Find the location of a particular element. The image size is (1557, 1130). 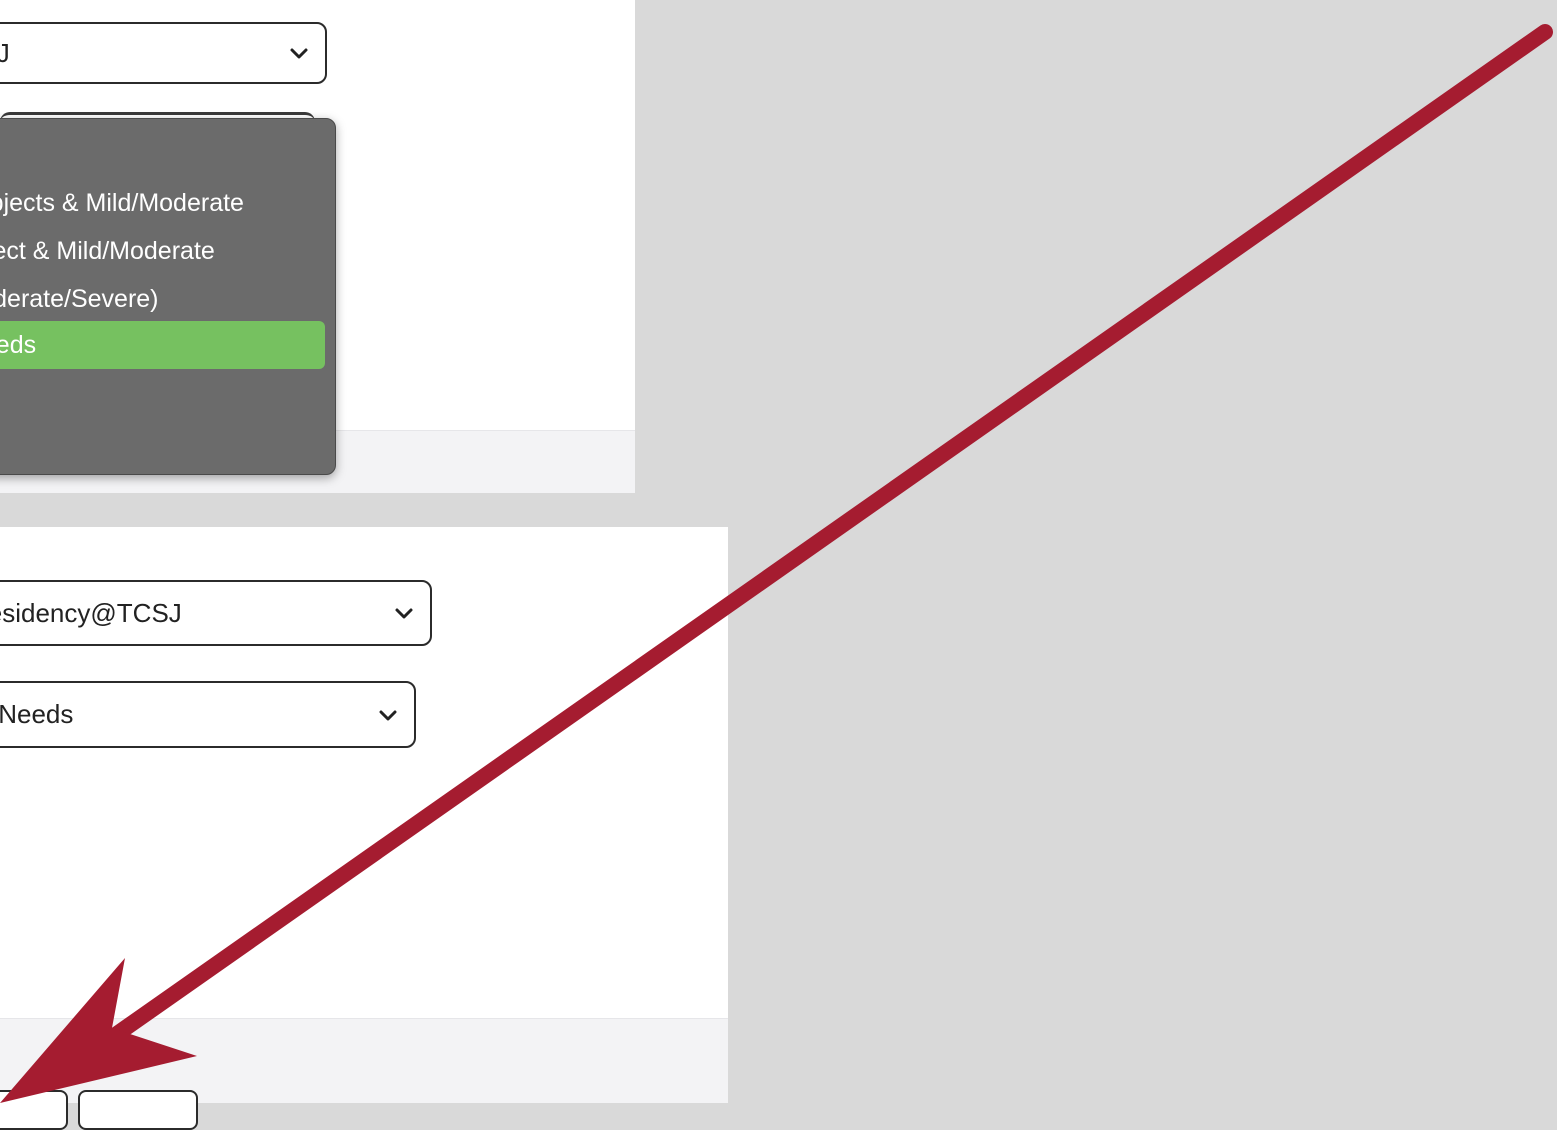

credential-select-value: Extensive Support Needs is located at coordinates (37, 714).